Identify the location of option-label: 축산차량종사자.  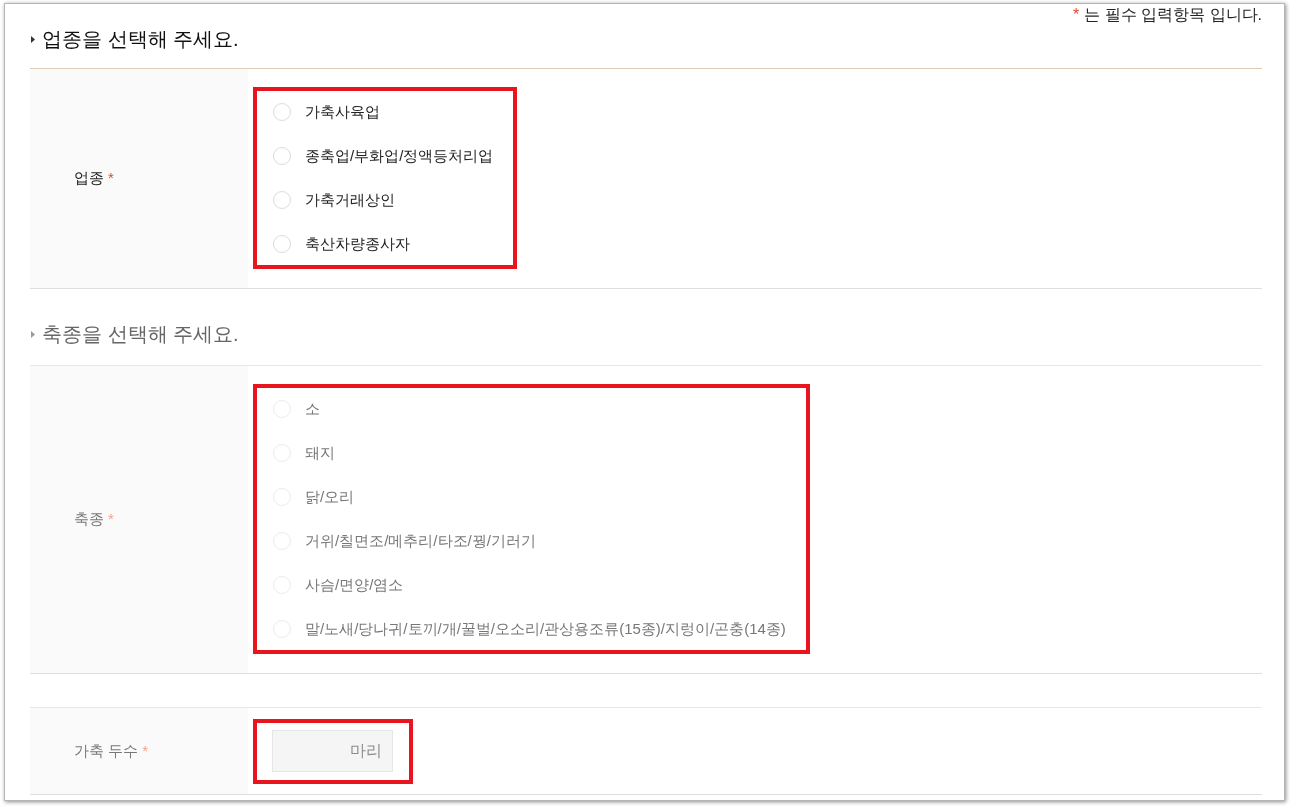
(357, 244).